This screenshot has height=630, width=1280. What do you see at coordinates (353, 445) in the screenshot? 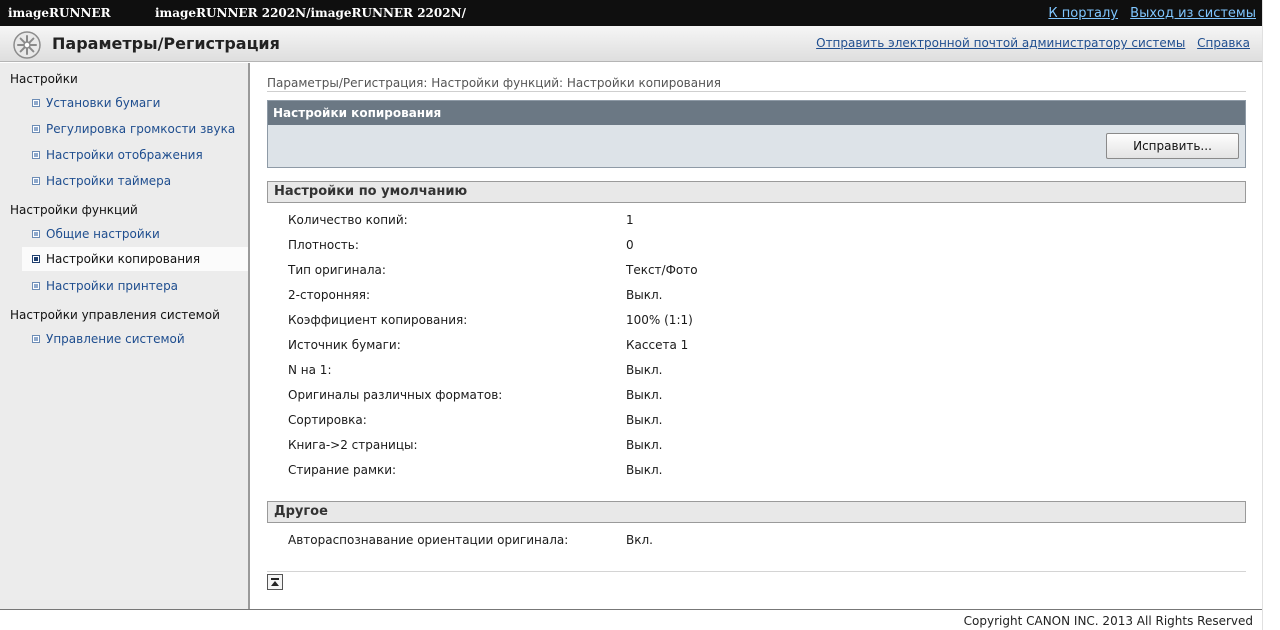
I see `setting-label: Книга->2 страницы:` at bounding box center [353, 445].